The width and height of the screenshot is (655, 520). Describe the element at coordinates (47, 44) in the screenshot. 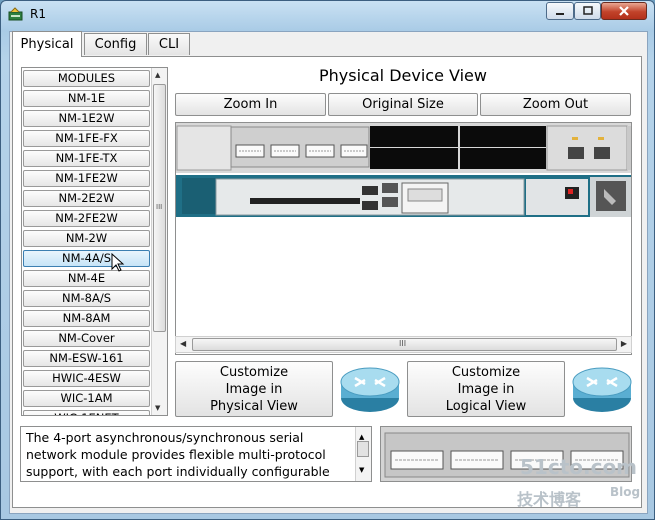

I see `tab-physical: Physical` at that location.